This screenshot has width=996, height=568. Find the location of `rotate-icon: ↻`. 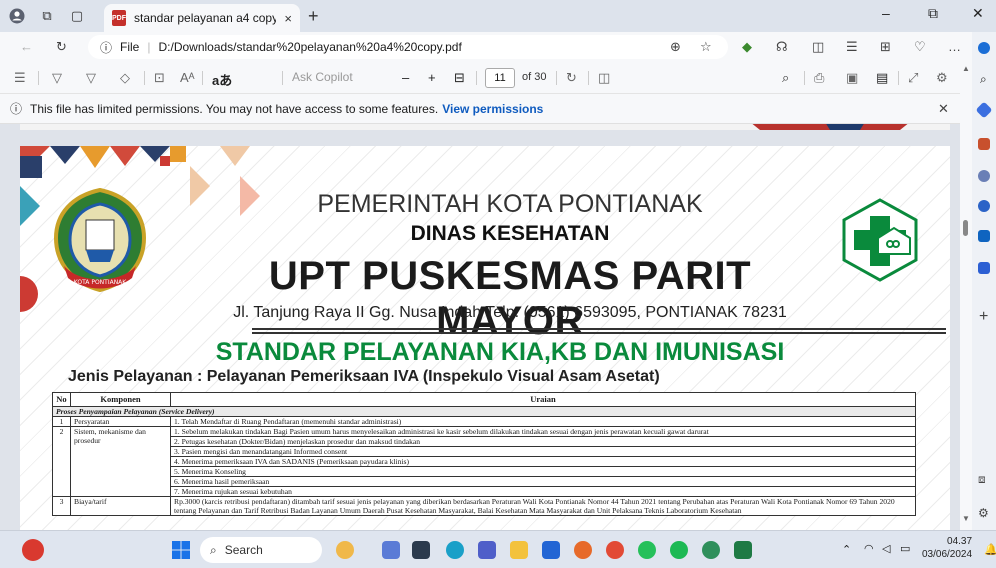

rotate-icon: ↻ is located at coordinates (571, 78).